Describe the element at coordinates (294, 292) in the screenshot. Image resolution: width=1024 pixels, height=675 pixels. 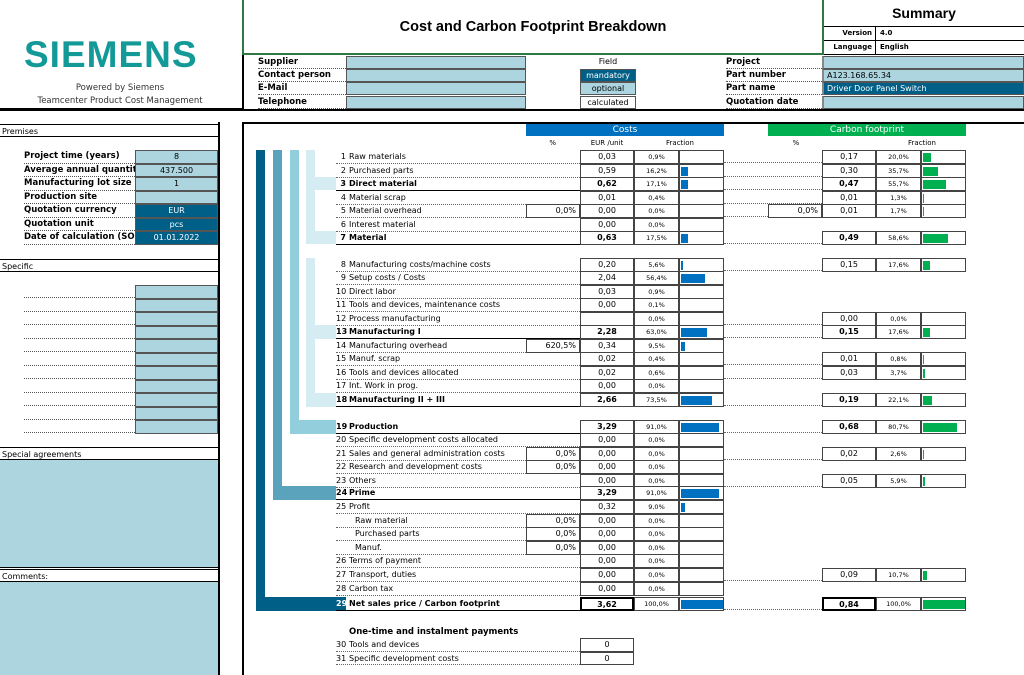
I see `hierarchy-bracket-production` at that location.